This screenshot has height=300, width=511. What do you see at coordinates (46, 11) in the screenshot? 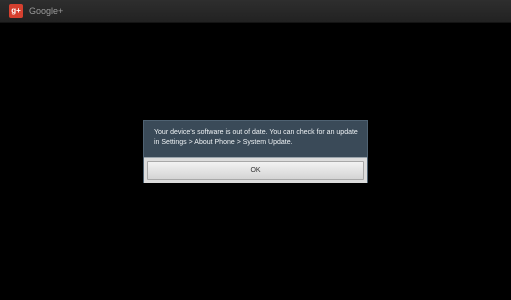
I see `app-title: Google+` at bounding box center [46, 11].